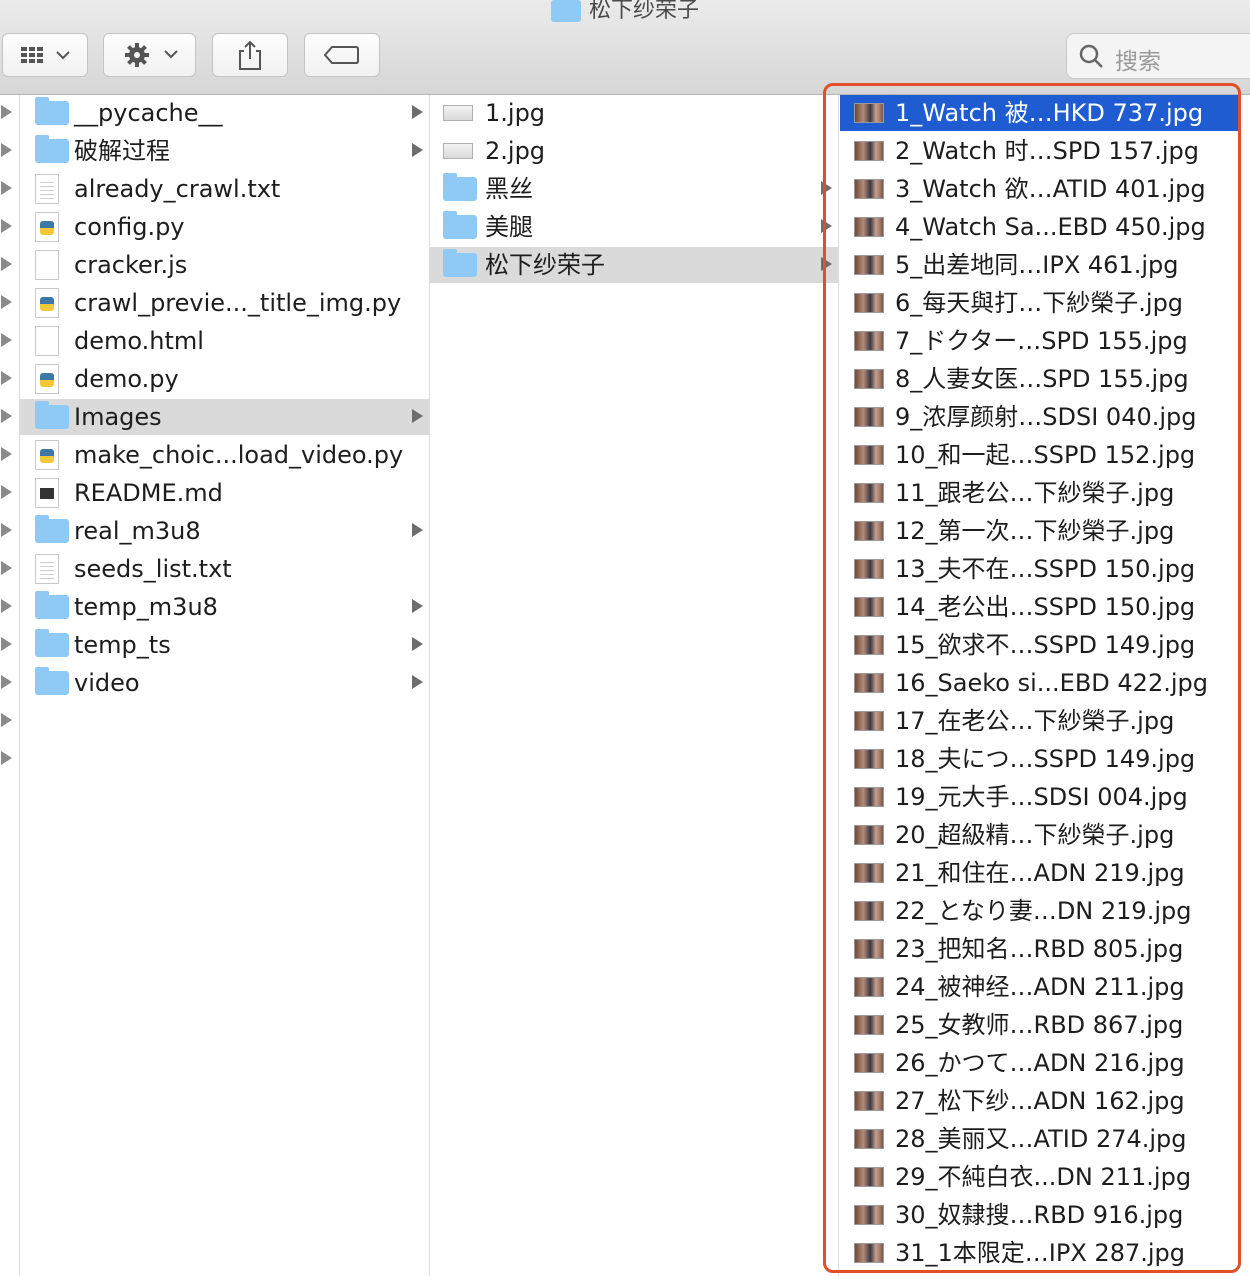 This screenshot has width=1250, height=1276. I want to click on image-file-row: 10_和一起…SSPD 152.jpg, so click(1040, 455).